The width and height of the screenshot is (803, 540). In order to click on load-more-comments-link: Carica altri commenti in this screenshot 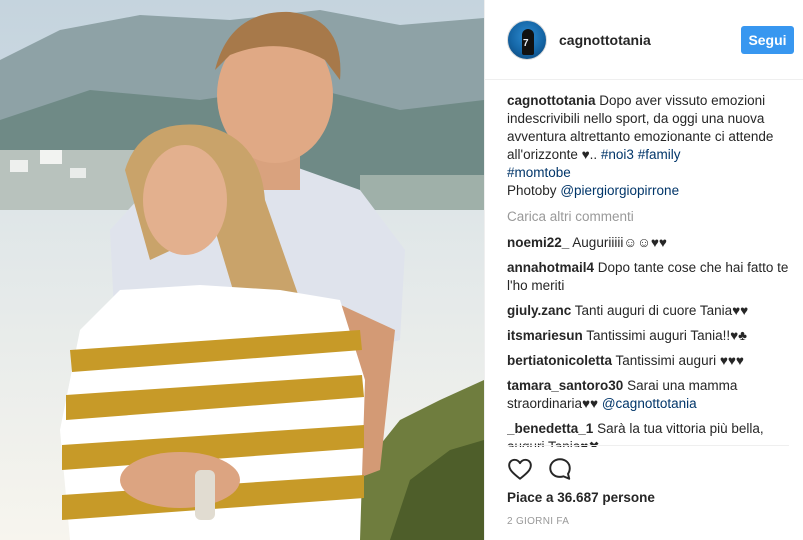, I will do `click(648, 217)`.